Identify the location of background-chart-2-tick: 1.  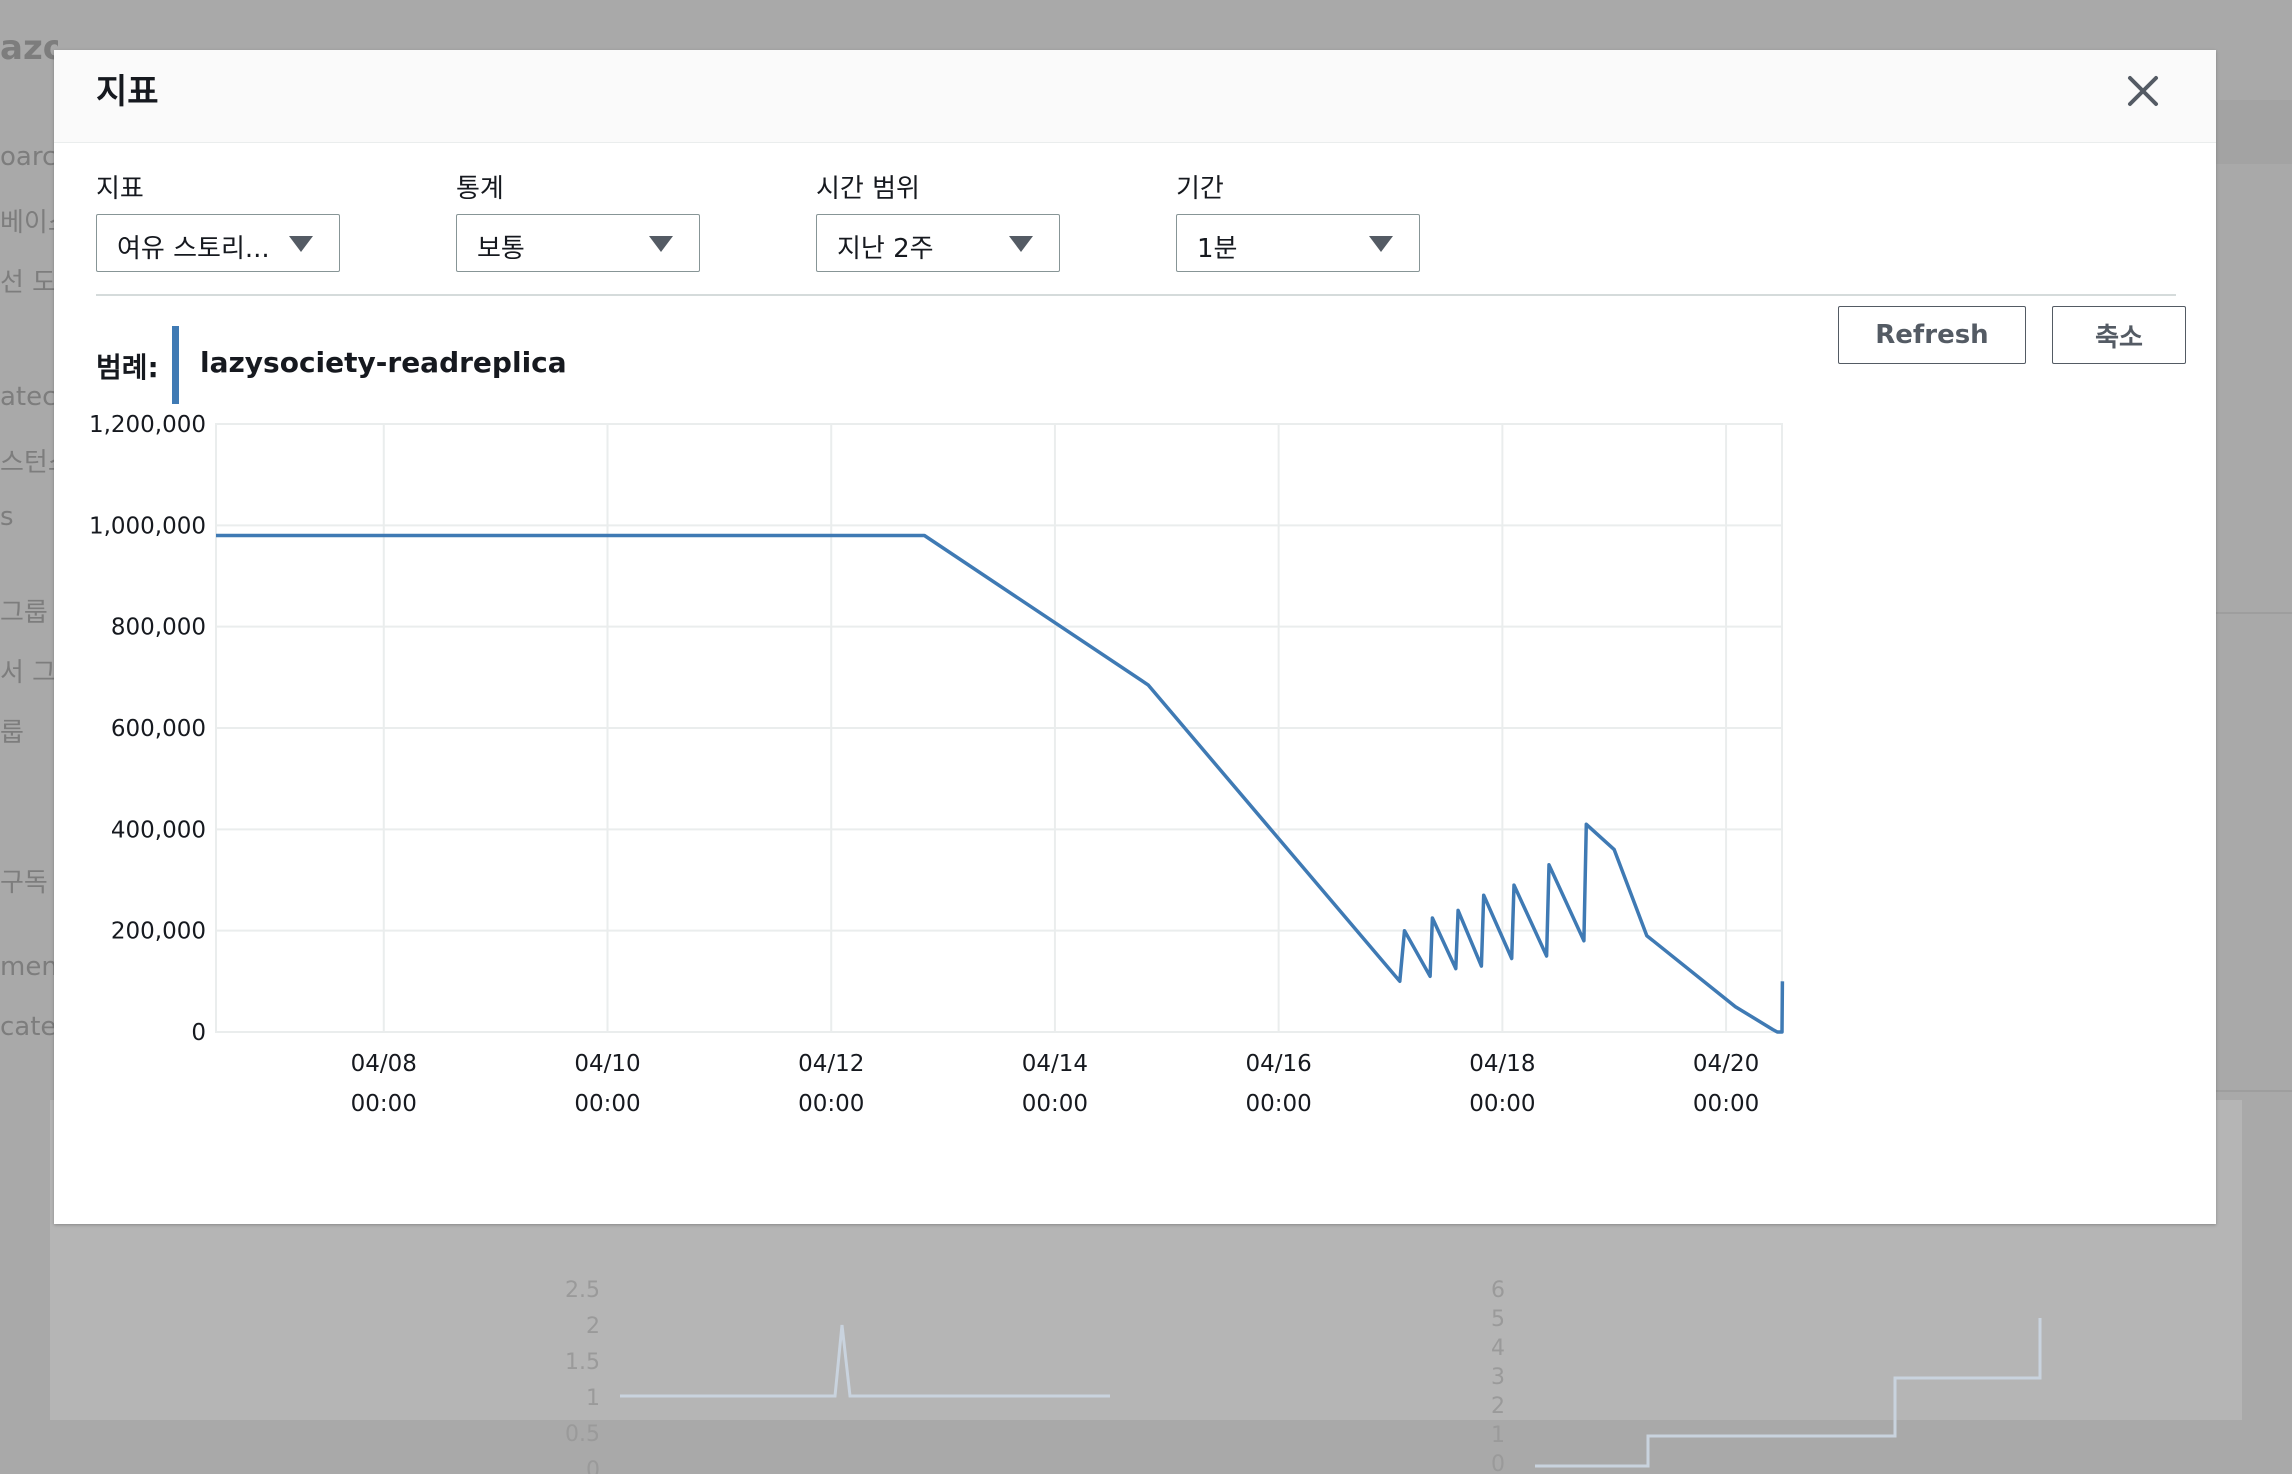
(1498, 1435).